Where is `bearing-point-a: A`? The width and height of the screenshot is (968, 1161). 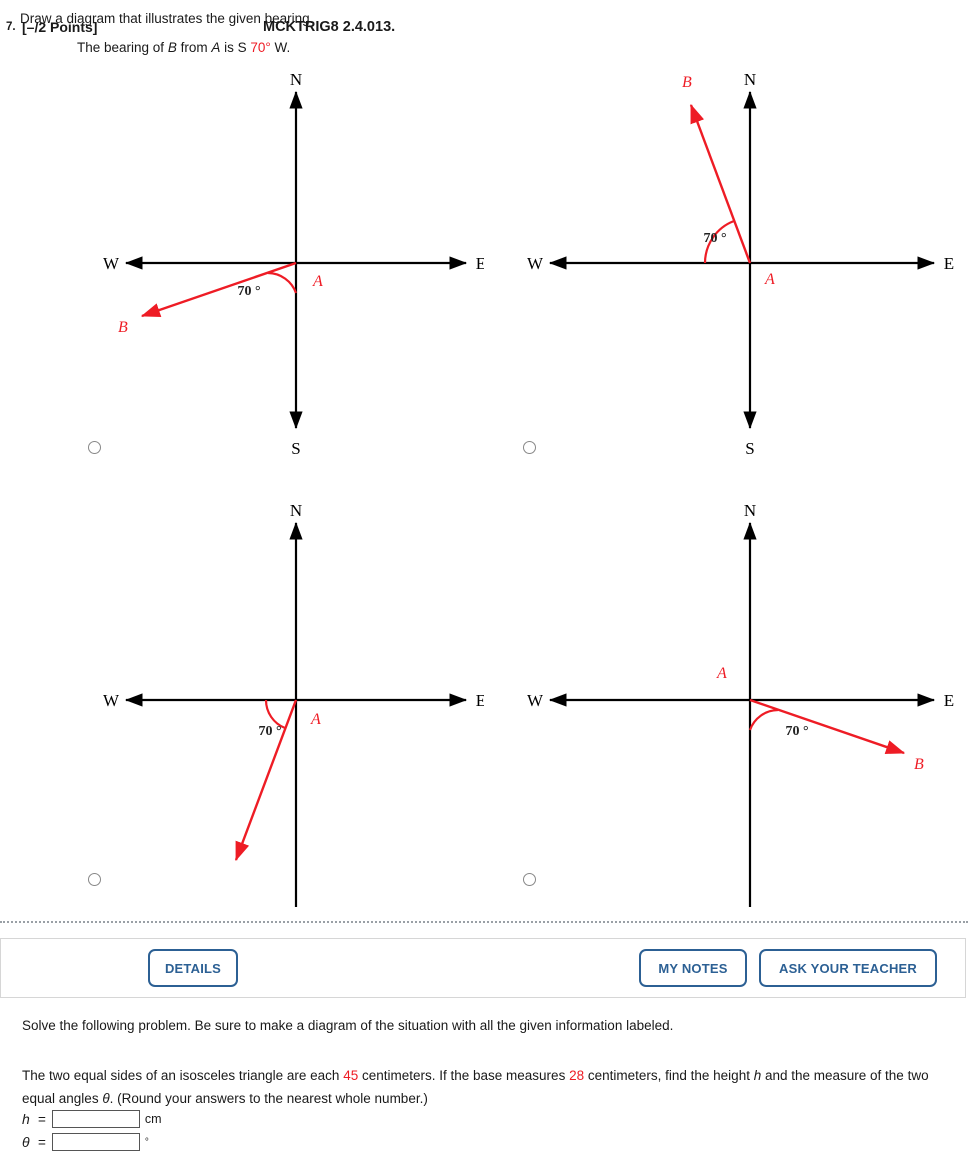 bearing-point-a: A is located at coordinates (216, 47).